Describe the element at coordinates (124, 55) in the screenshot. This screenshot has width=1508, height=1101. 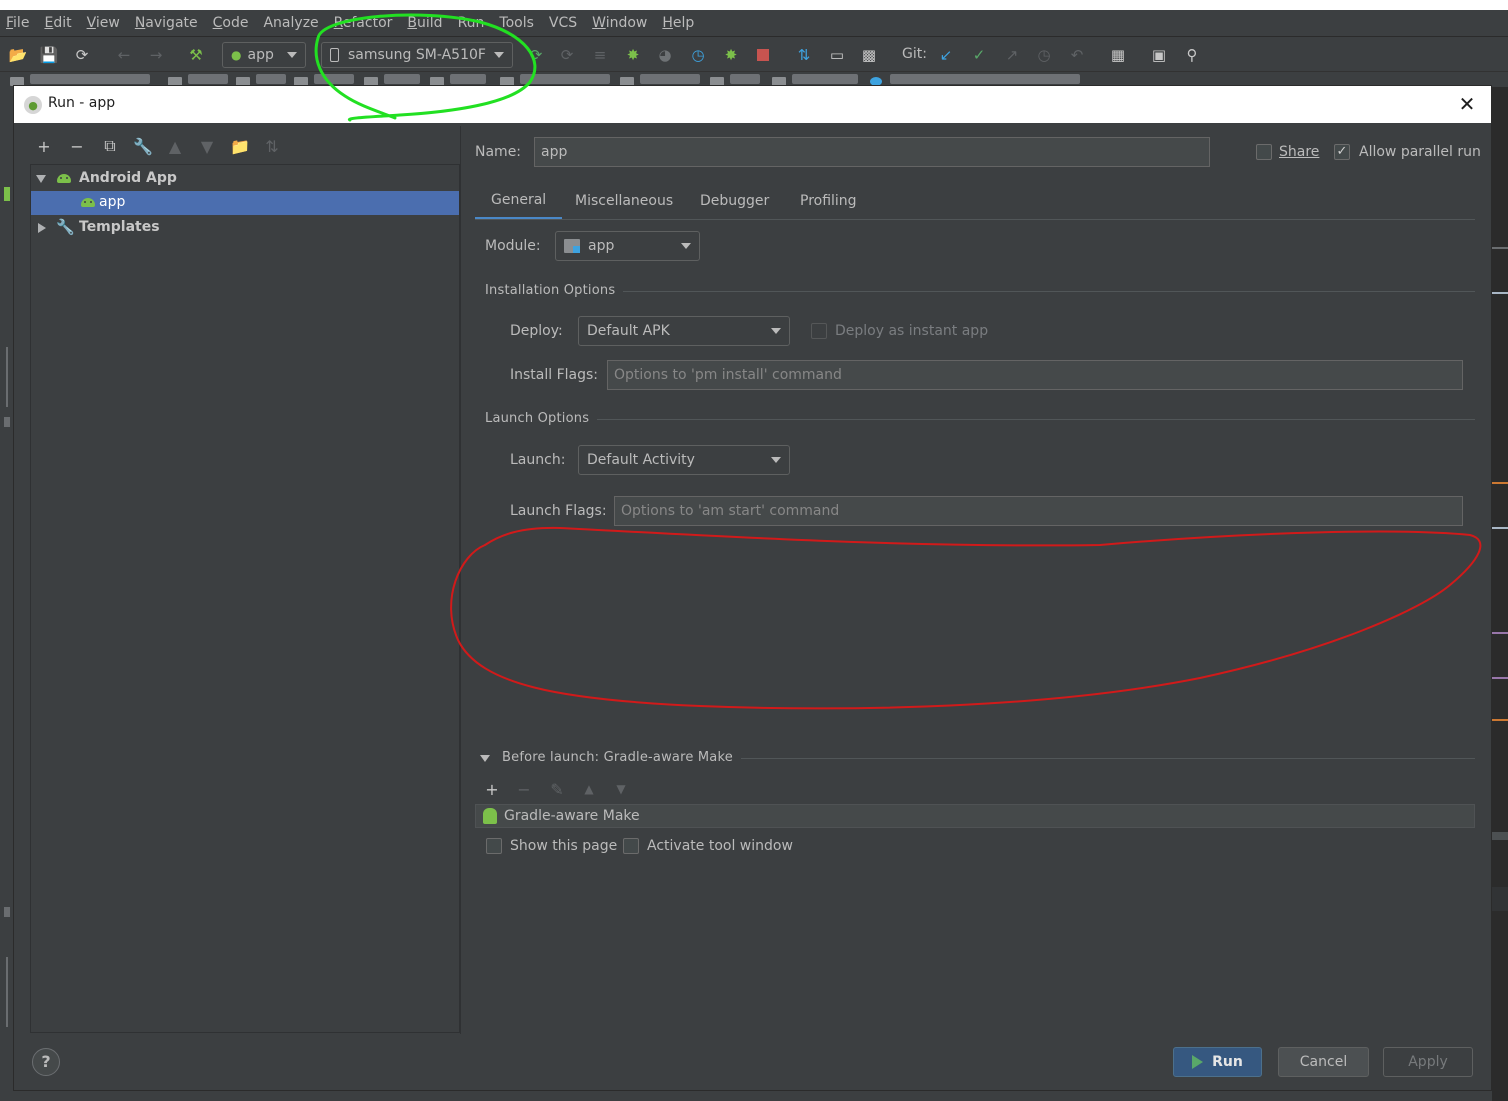
I see `back-arrow-icon: ←` at that location.